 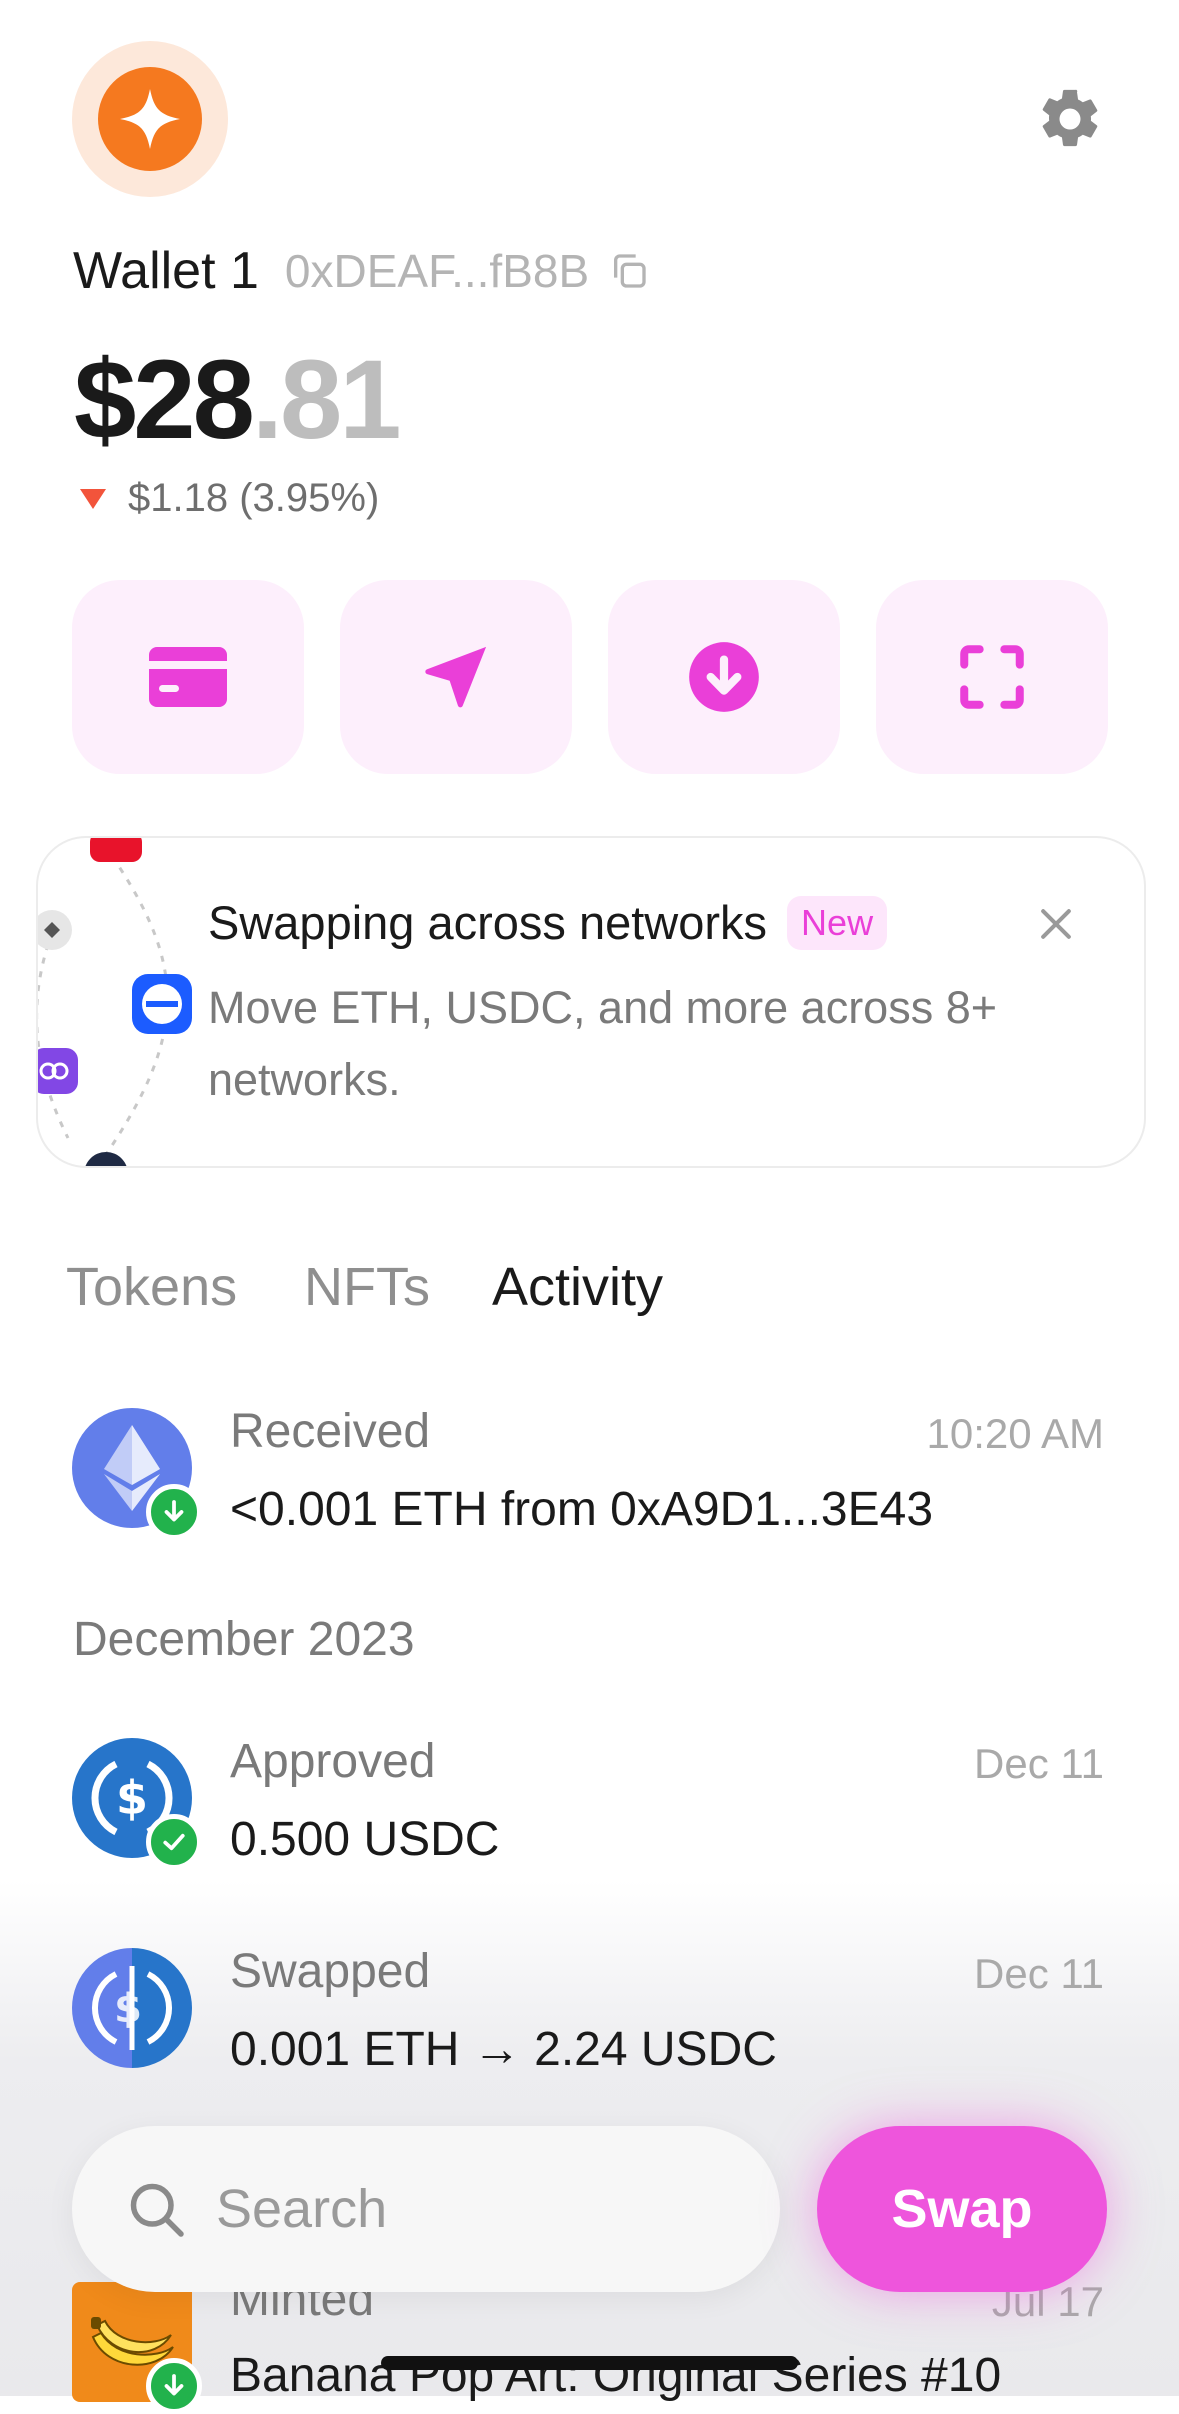 What do you see at coordinates (365, 1839) in the screenshot?
I see `activity-subtitle: 0.500 USDC` at bounding box center [365, 1839].